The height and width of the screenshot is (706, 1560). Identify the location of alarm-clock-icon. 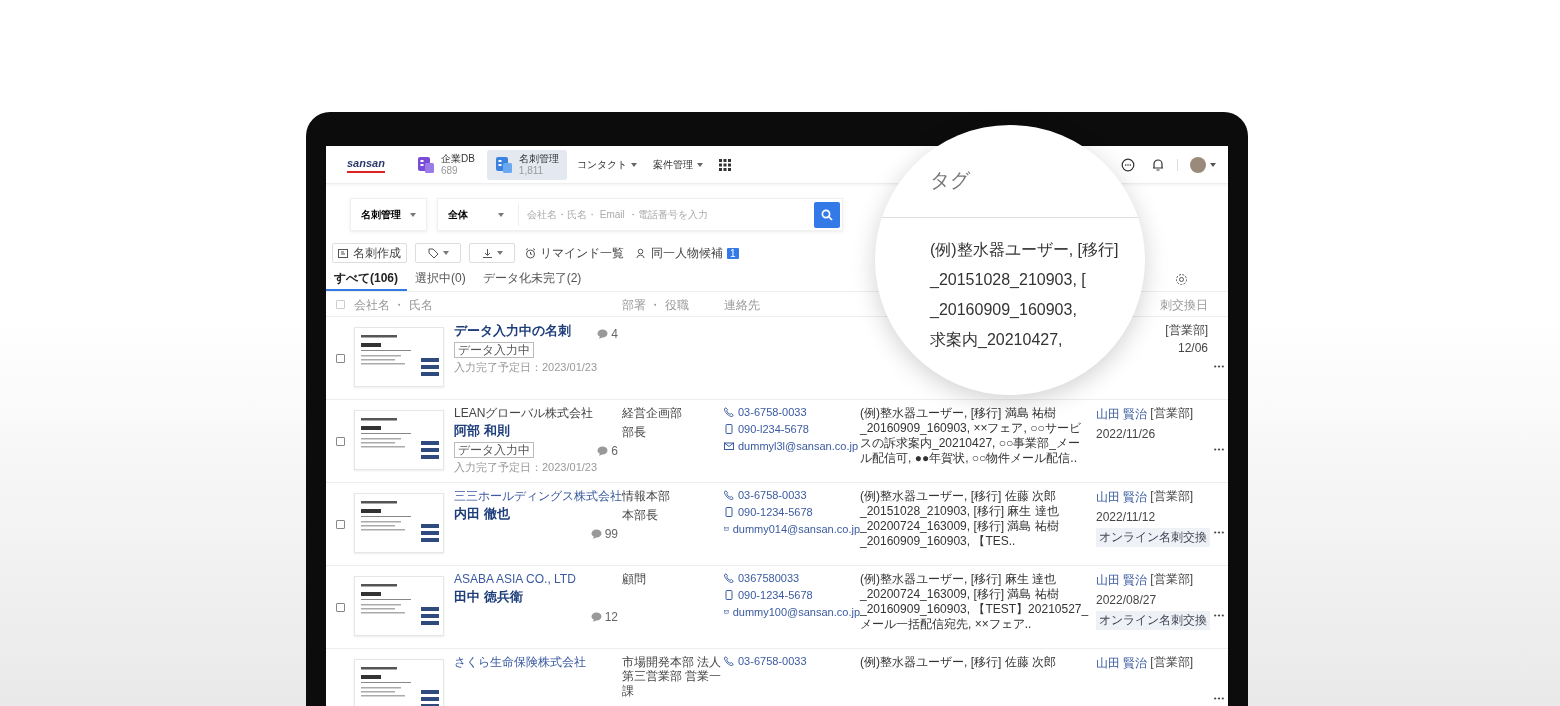
(530, 253).